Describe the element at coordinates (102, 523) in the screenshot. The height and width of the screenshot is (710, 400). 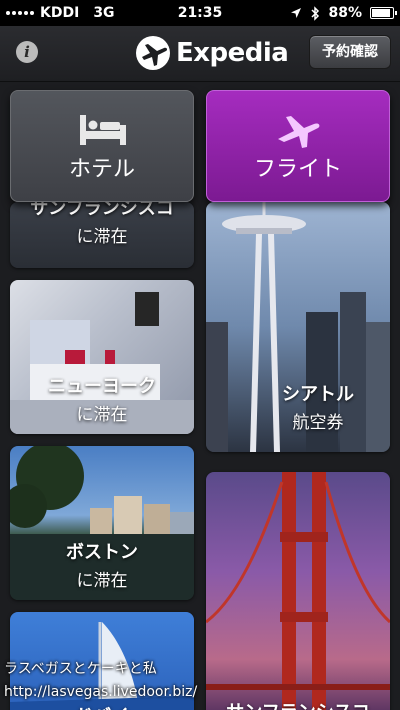
I see `tile-boston-stay: ボストン に滞在` at that location.